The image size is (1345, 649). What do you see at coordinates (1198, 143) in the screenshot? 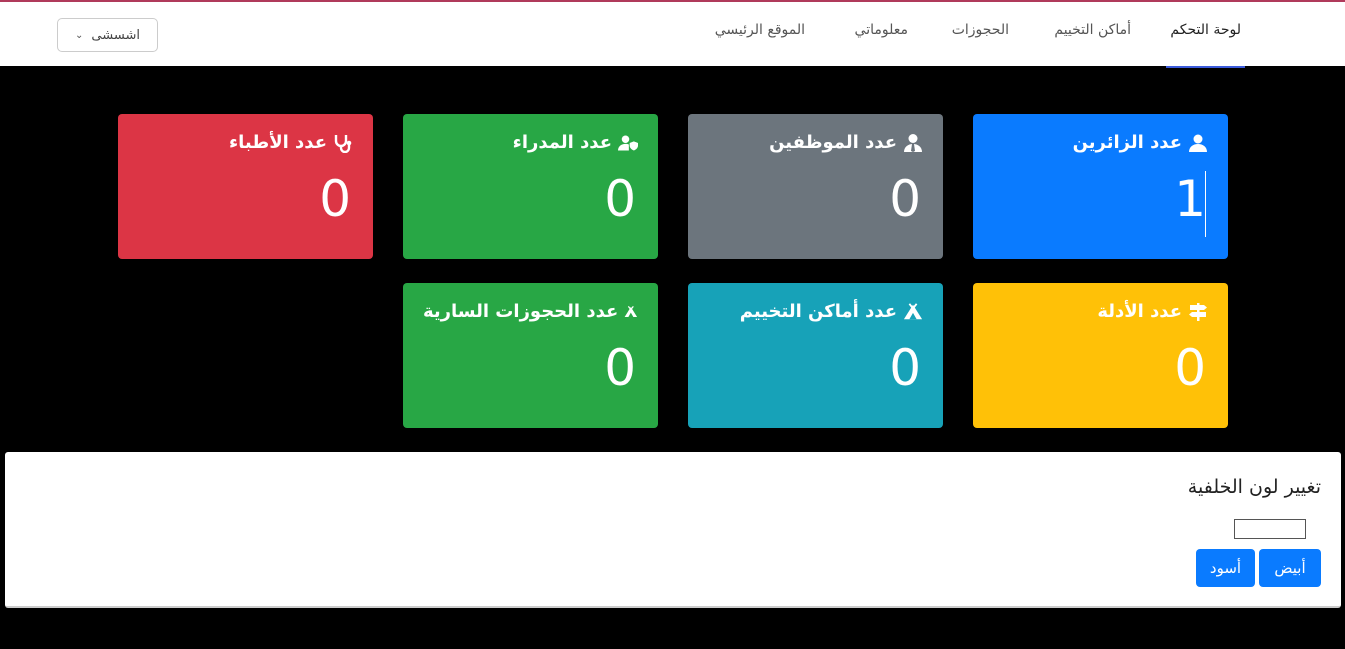
I see `user-icon` at bounding box center [1198, 143].